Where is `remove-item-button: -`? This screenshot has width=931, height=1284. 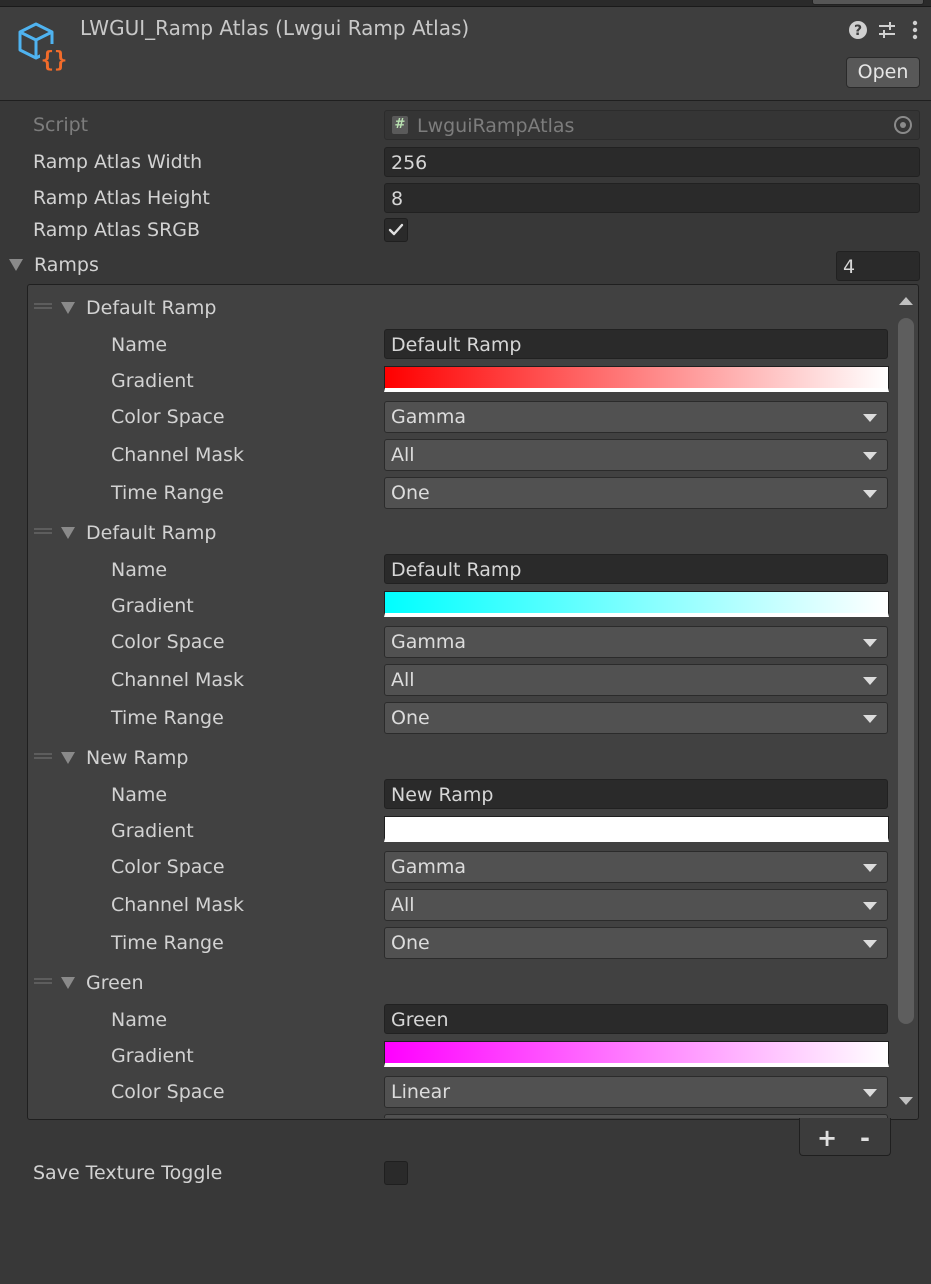 remove-item-button: - is located at coordinates (865, 1138).